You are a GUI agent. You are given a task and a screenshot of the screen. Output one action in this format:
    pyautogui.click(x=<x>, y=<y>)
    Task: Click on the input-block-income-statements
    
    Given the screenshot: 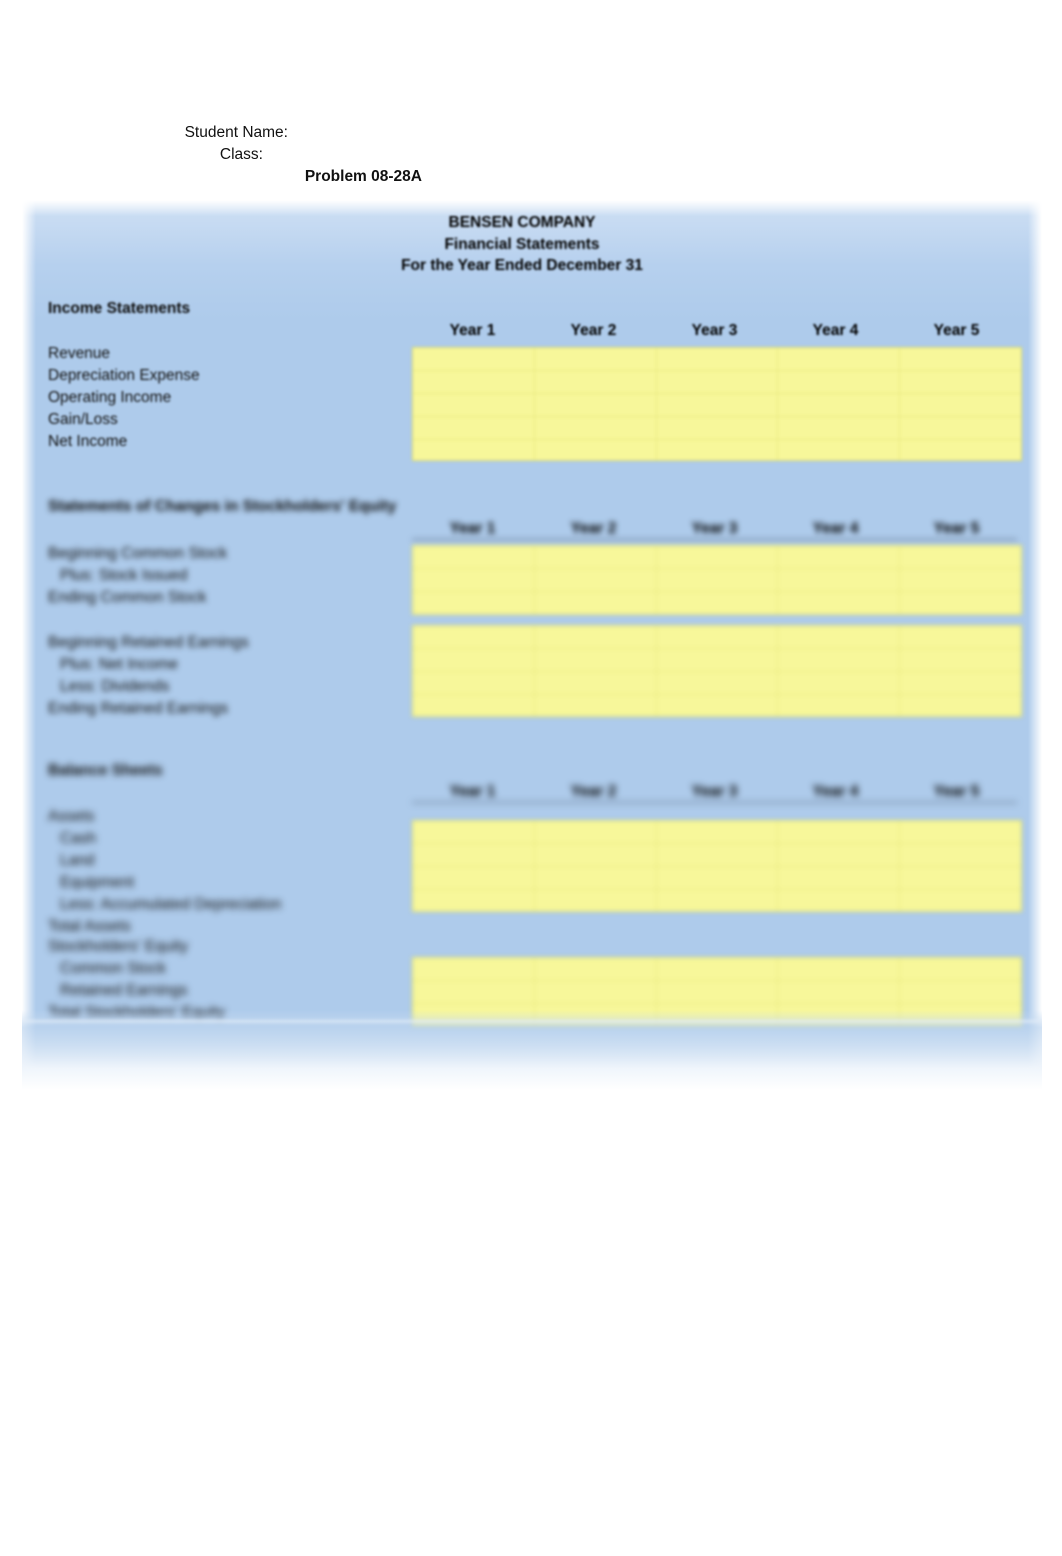 What is the action you would take?
    pyautogui.click(x=717, y=404)
    